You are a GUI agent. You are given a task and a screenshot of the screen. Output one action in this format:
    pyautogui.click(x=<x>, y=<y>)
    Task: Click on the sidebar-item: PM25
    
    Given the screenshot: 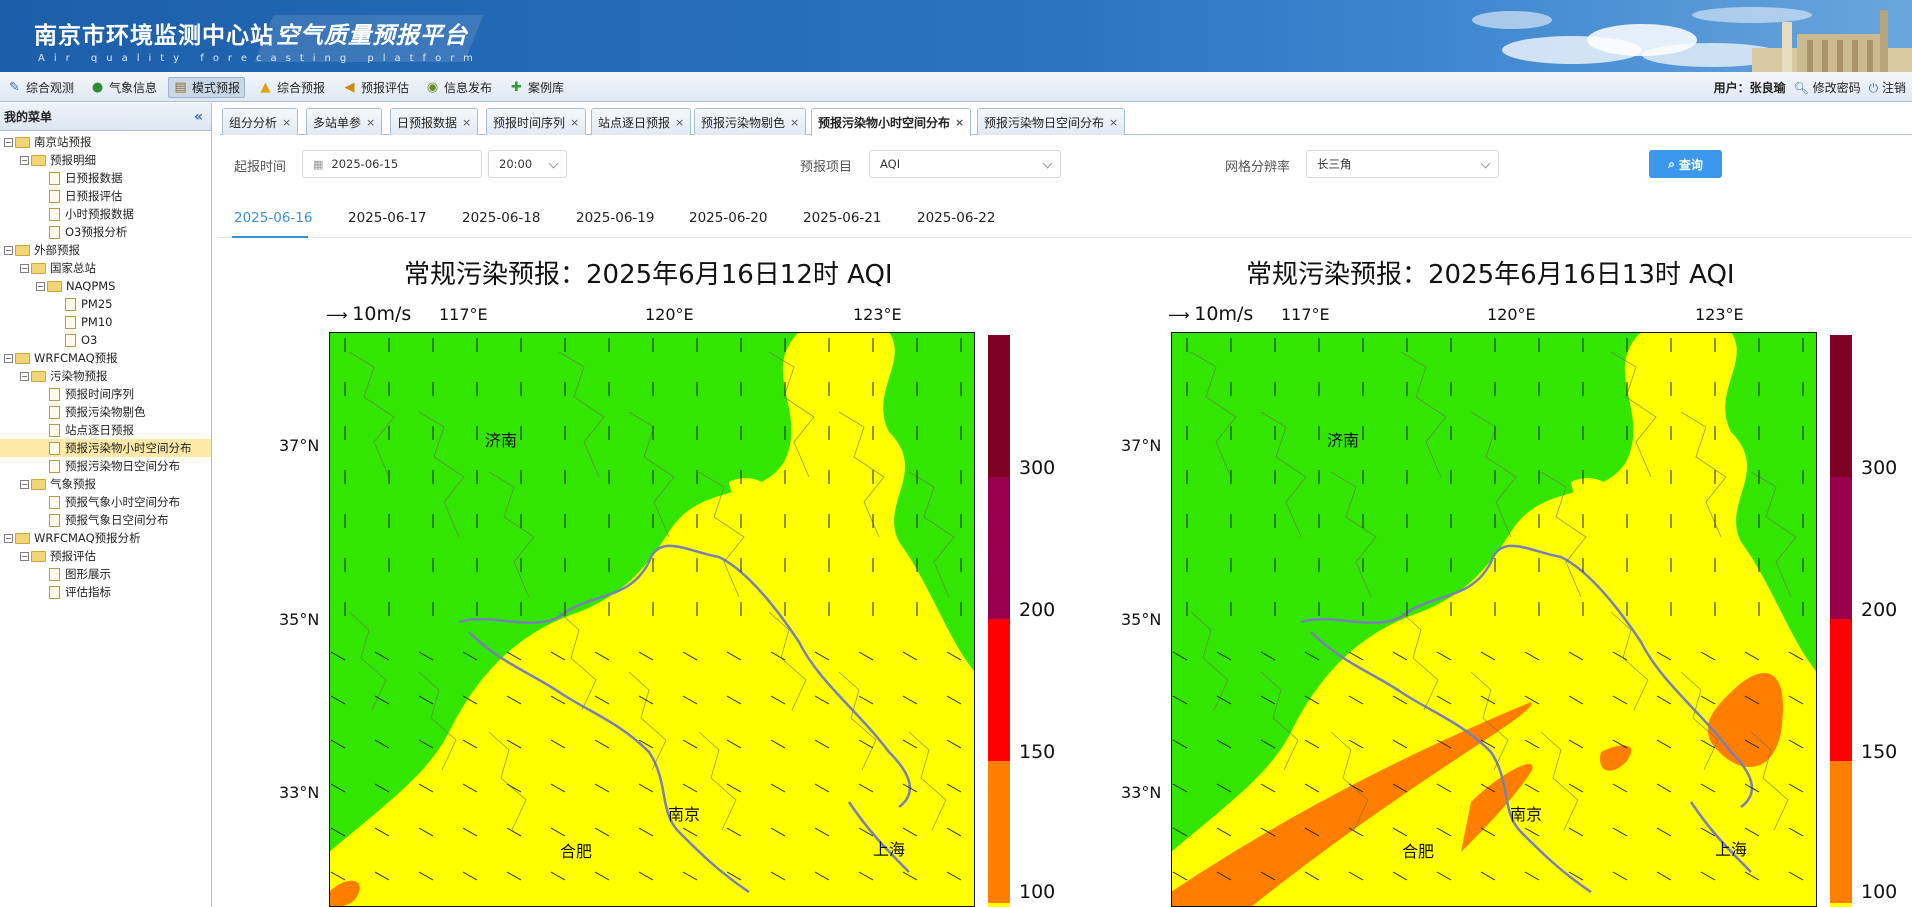 What is the action you would take?
    pyautogui.click(x=105, y=304)
    